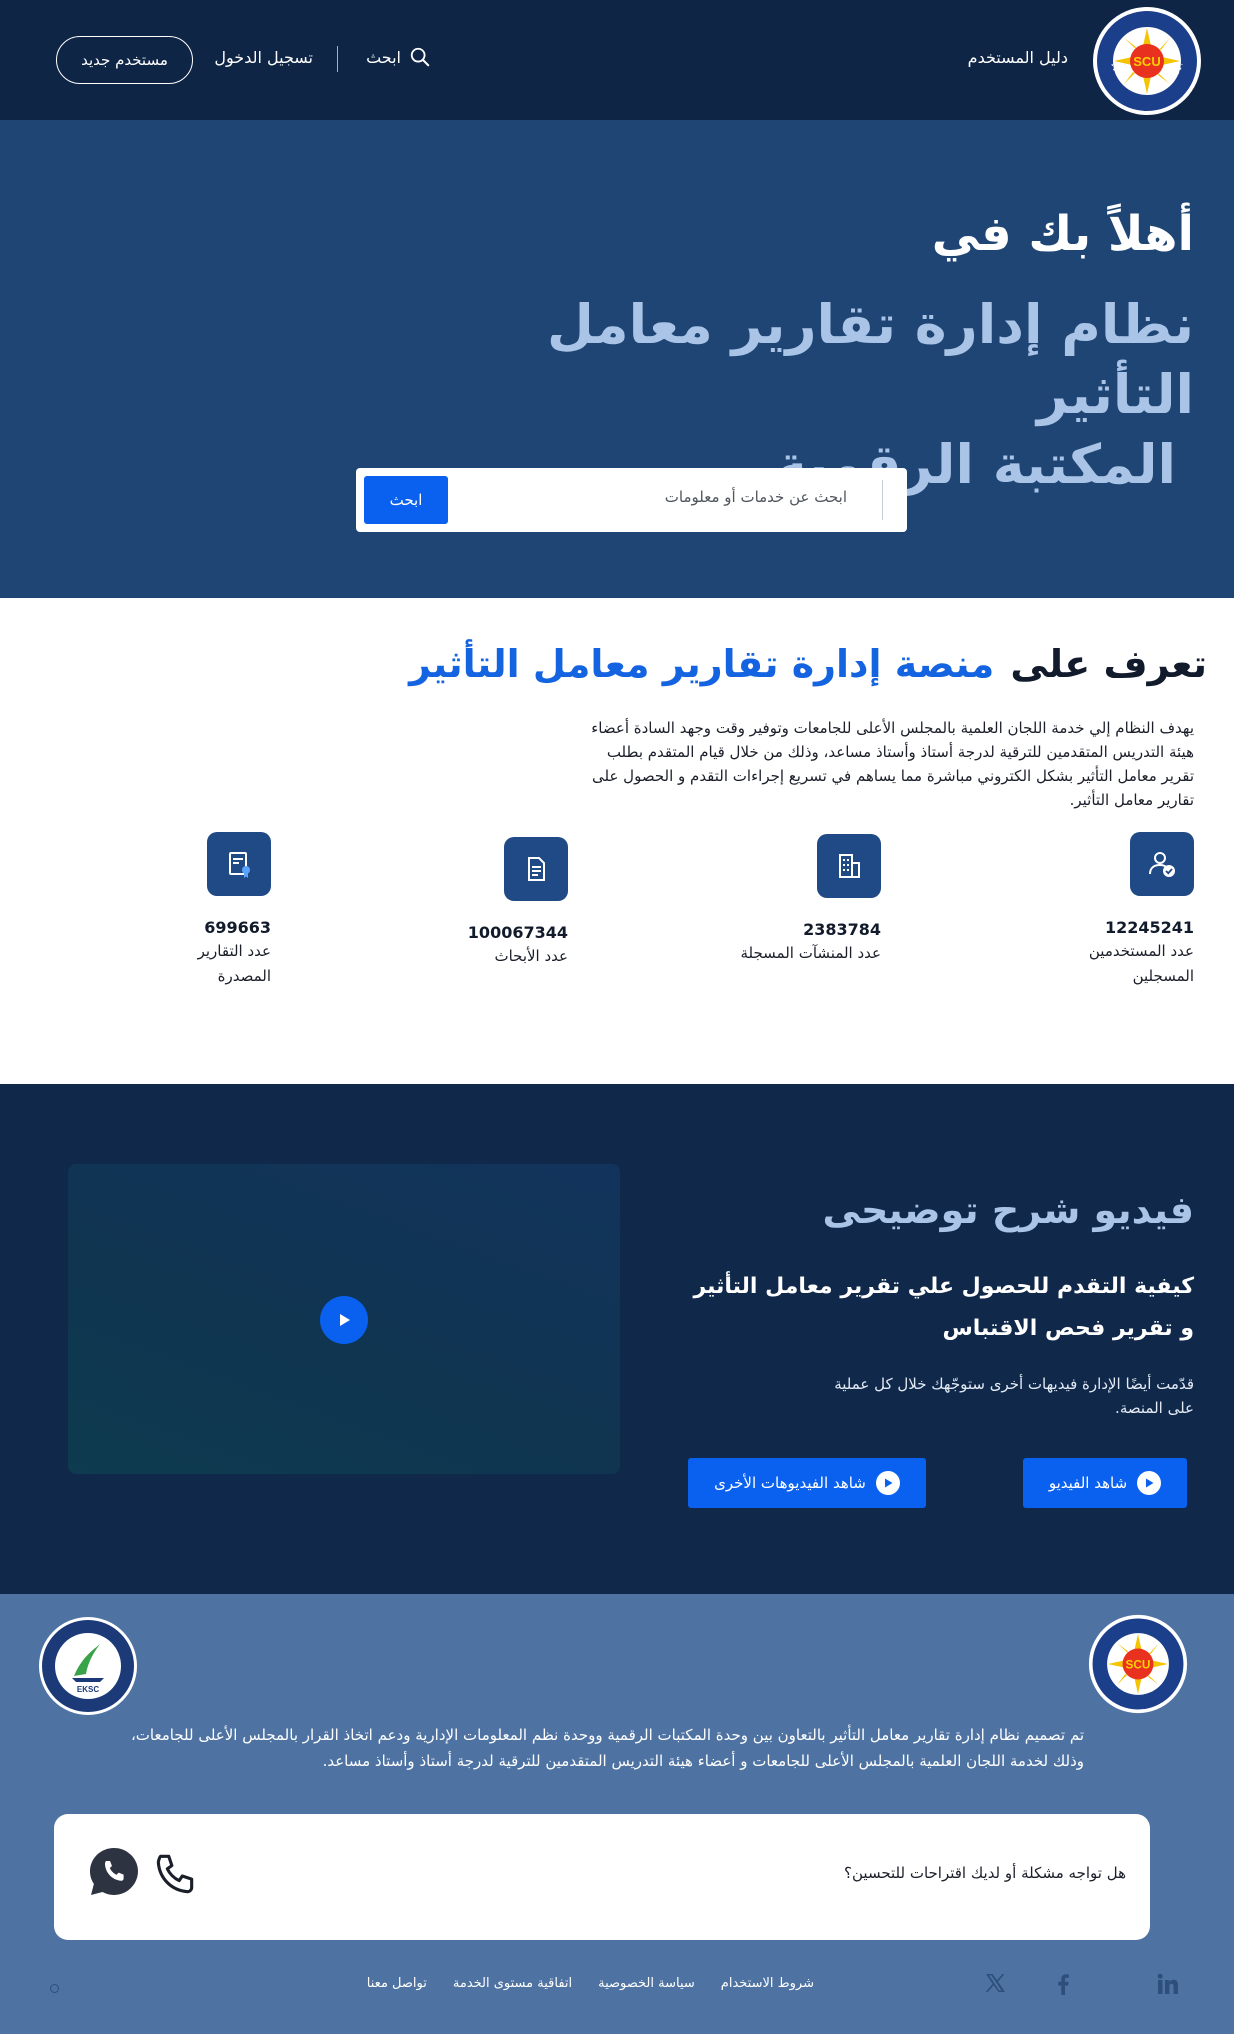 This screenshot has width=1234, height=2034. Describe the element at coordinates (790, 1483) in the screenshot. I see `more-videos-label: شاهد الفيديوهات الأخرى` at that location.